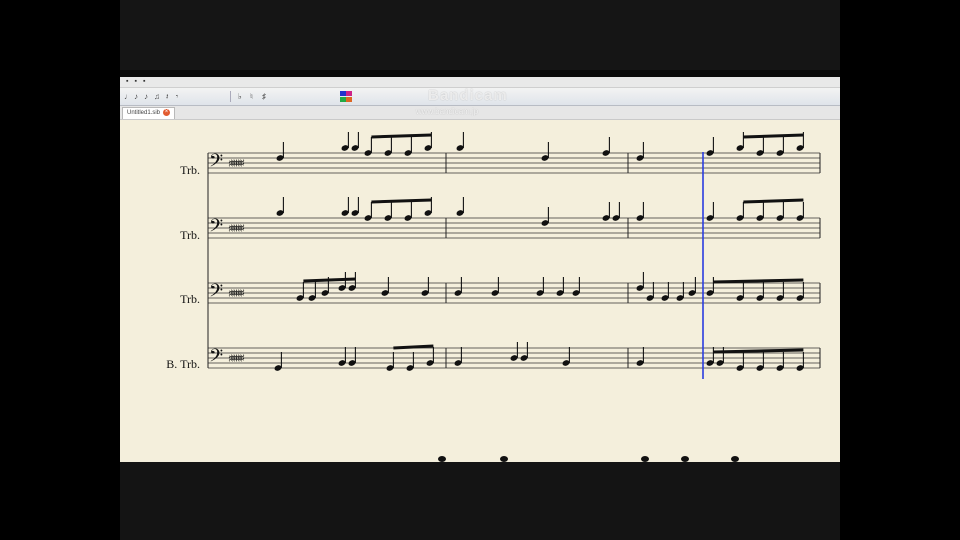  Describe the element at coordinates (183, 364) in the screenshot. I see `instrument-name: B. Trb.` at that location.